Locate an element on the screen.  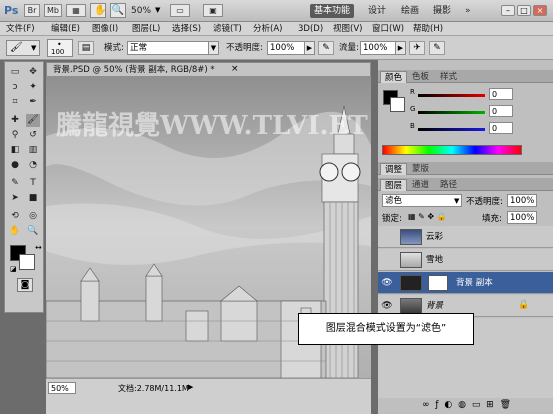
menu-layer: 图层(L) is located at coordinates (146, 29).